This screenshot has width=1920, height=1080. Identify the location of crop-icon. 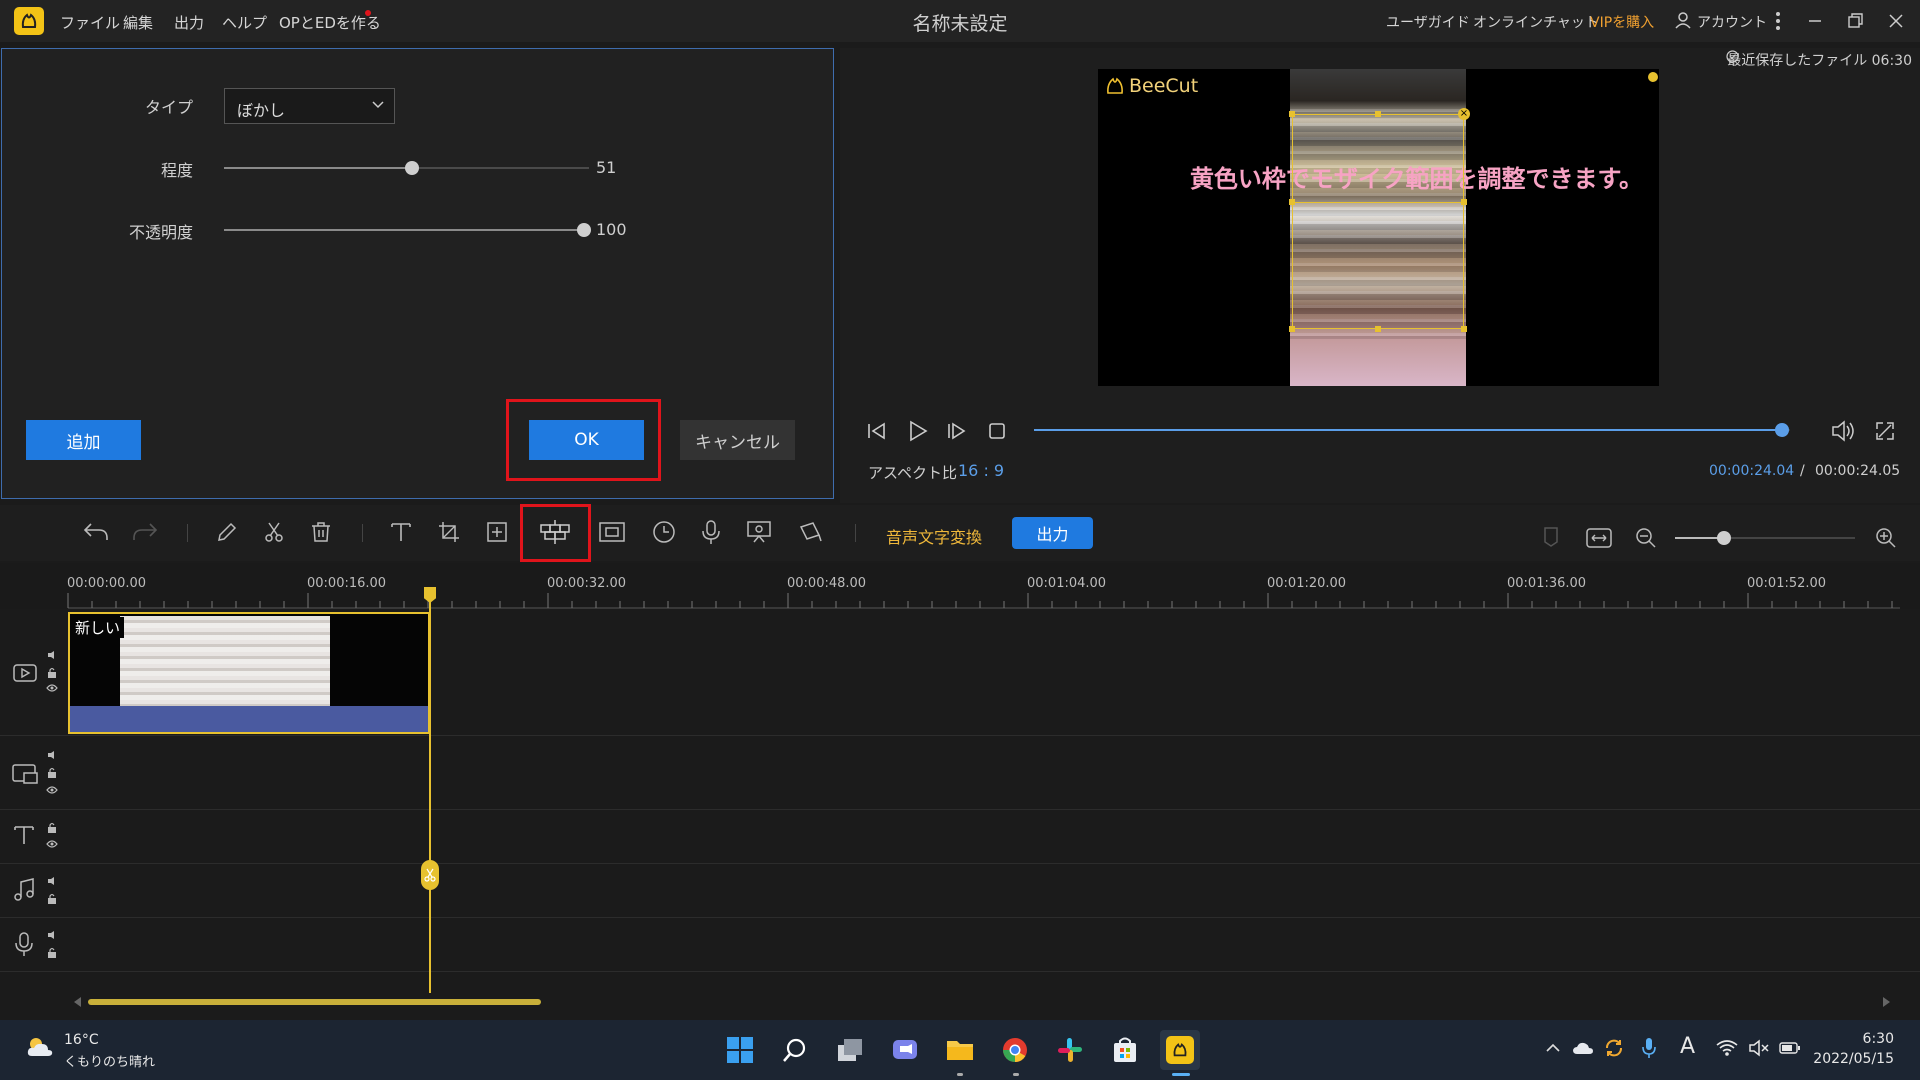
(449, 532).